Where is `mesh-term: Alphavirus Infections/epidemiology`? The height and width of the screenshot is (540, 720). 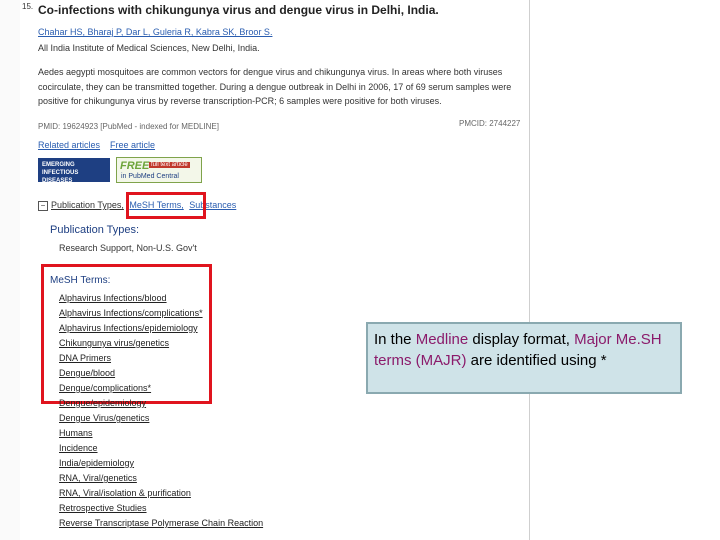 mesh-term: Alphavirus Infections/epidemiology is located at coordinates (128, 328).